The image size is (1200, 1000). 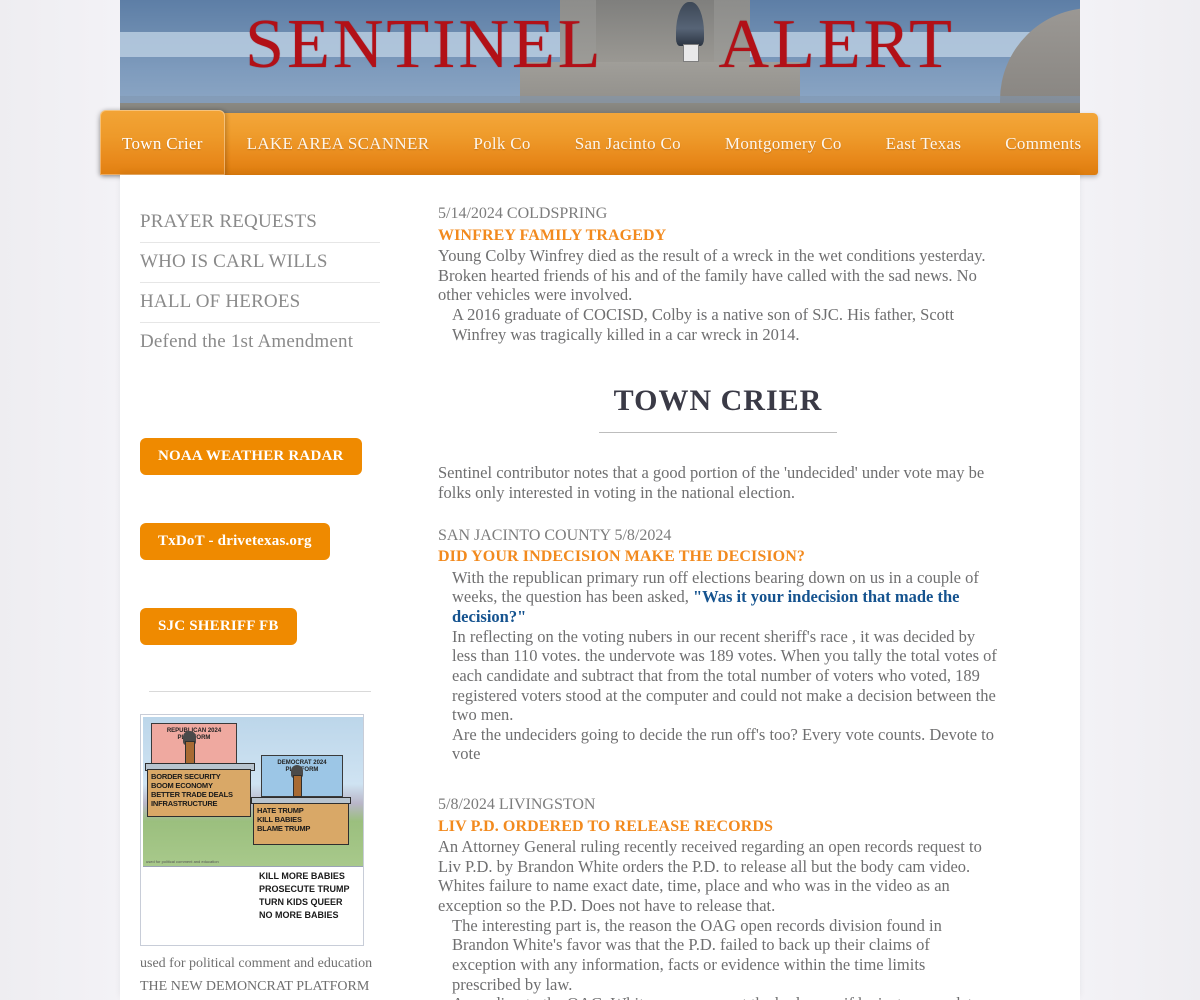 What do you see at coordinates (718, 401) in the screenshot?
I see `section-title-town-crier: TOWN CRIER` at bounding box center [718, 401].